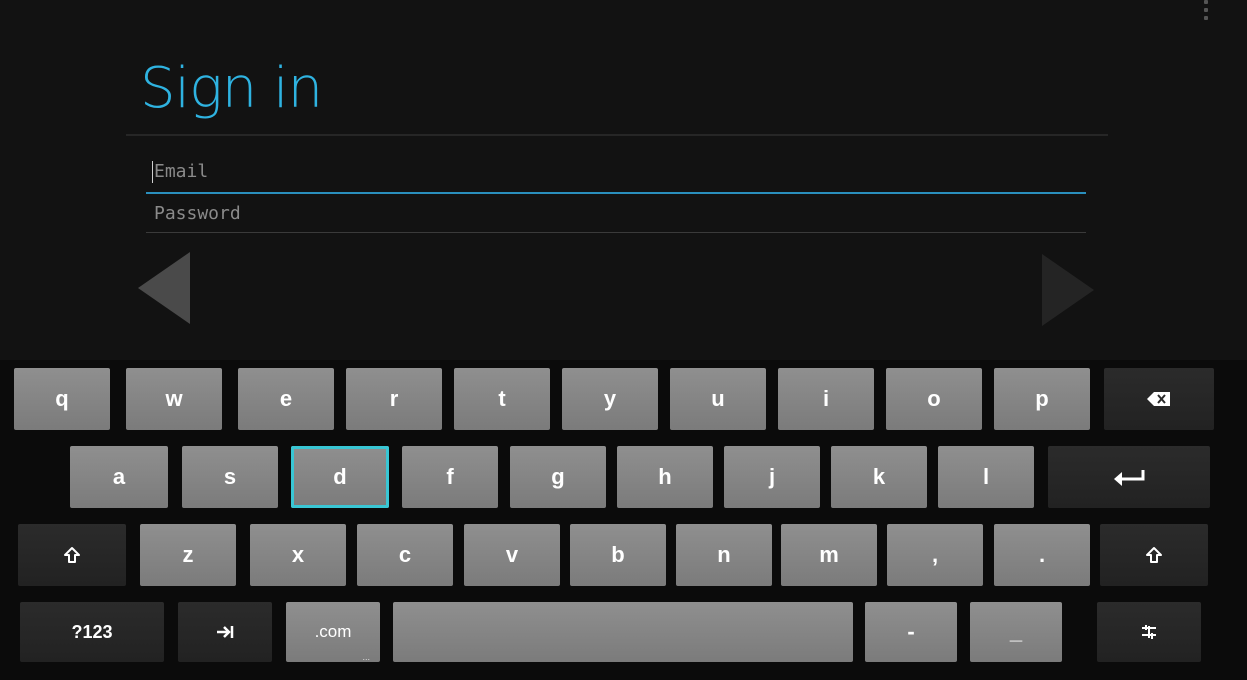  I want to click on enter-key, so click(1129, 477).